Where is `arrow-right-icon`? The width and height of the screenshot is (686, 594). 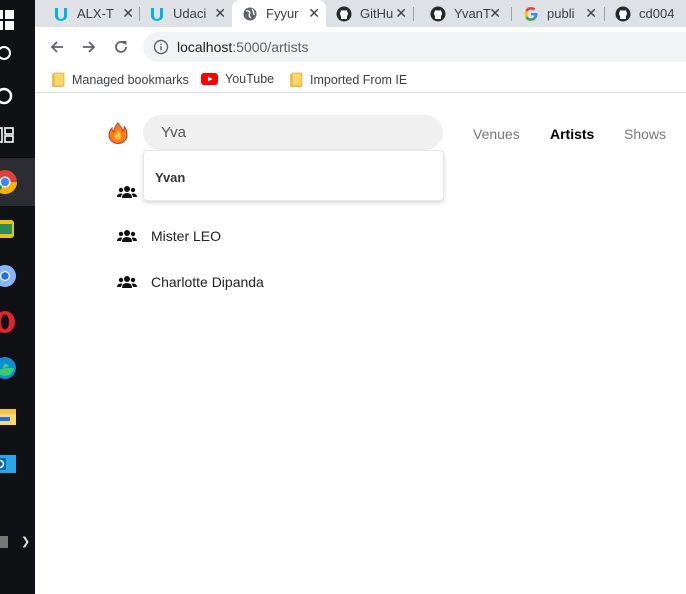
arrow-right-icon is located at coordinates (89, 47).